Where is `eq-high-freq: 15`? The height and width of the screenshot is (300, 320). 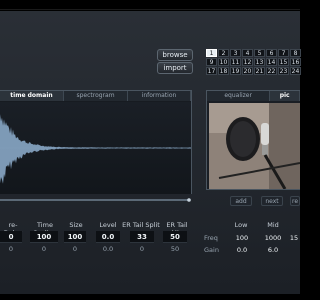
eq-high-freq: 15 is located at coordinates (294, 238).